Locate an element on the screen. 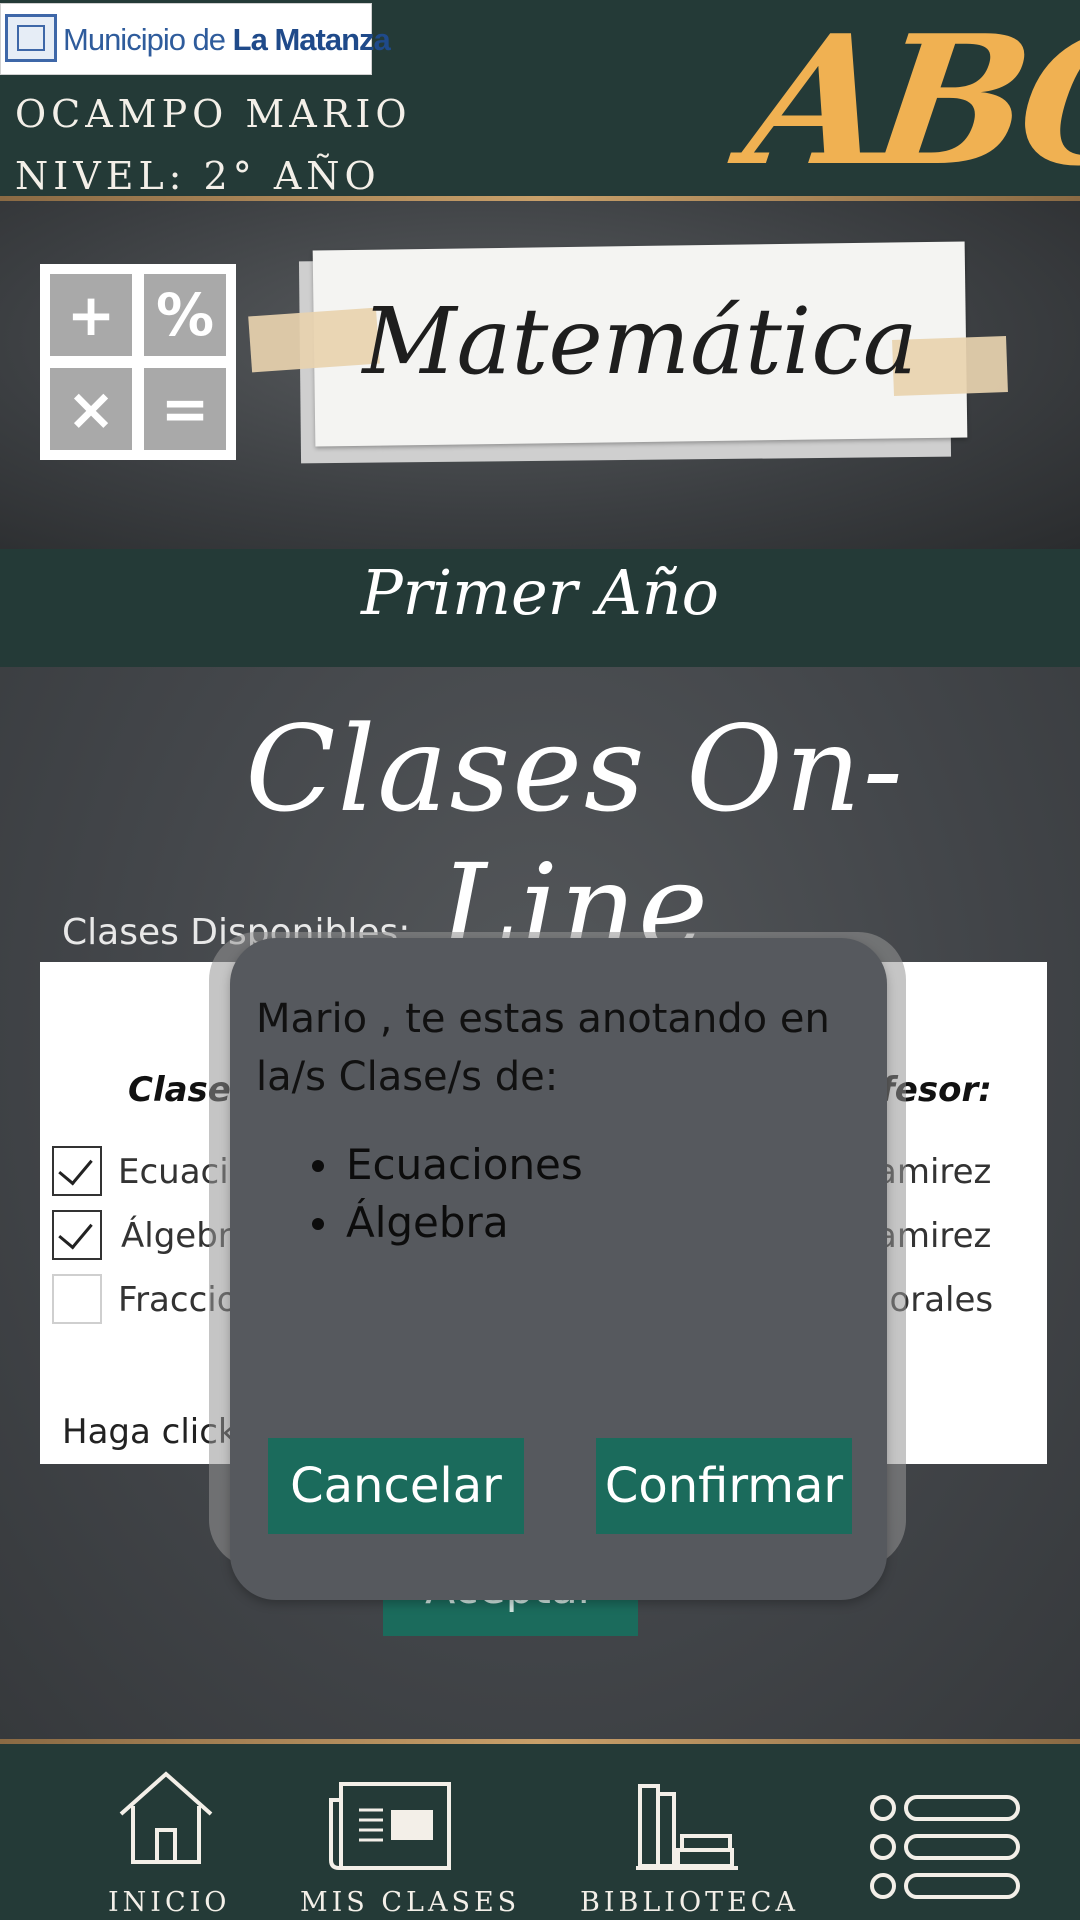 This screenshot has height=1920, width=1080. dialog-class-item: Álgebra is located at coordinates (441, 1223).